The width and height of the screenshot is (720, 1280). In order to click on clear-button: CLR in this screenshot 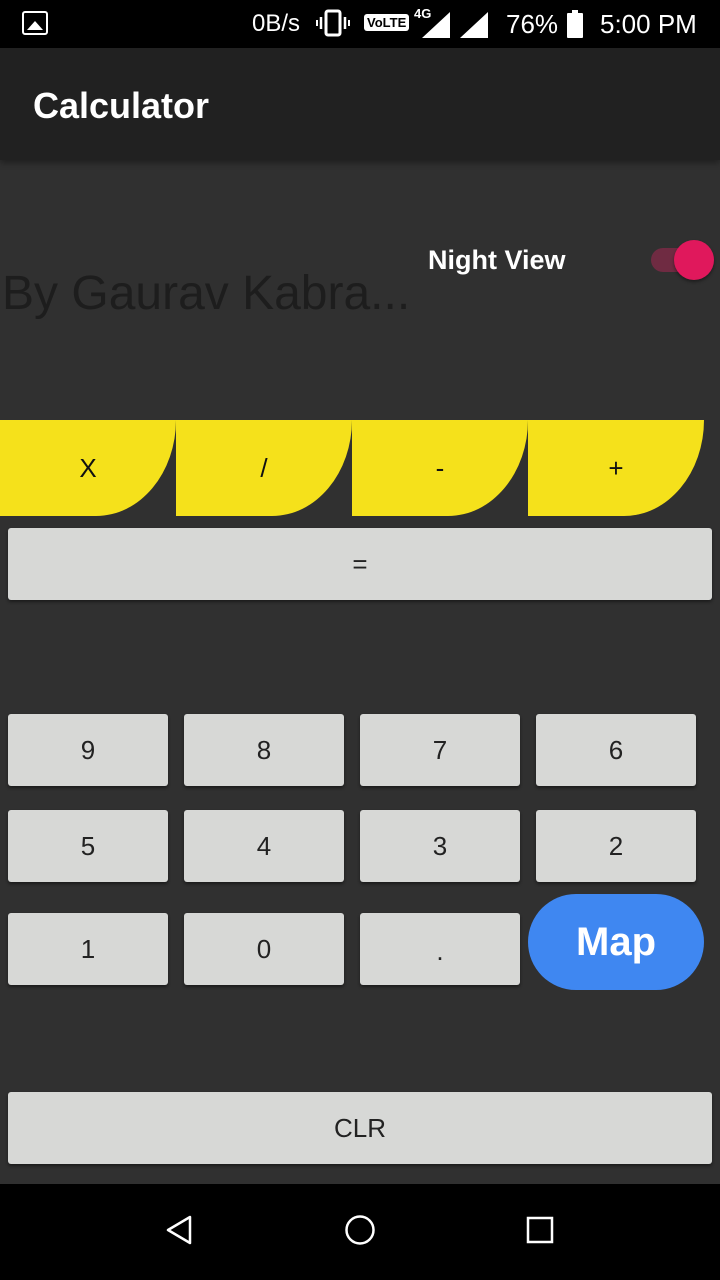, I will do `click(360, 1128)`.